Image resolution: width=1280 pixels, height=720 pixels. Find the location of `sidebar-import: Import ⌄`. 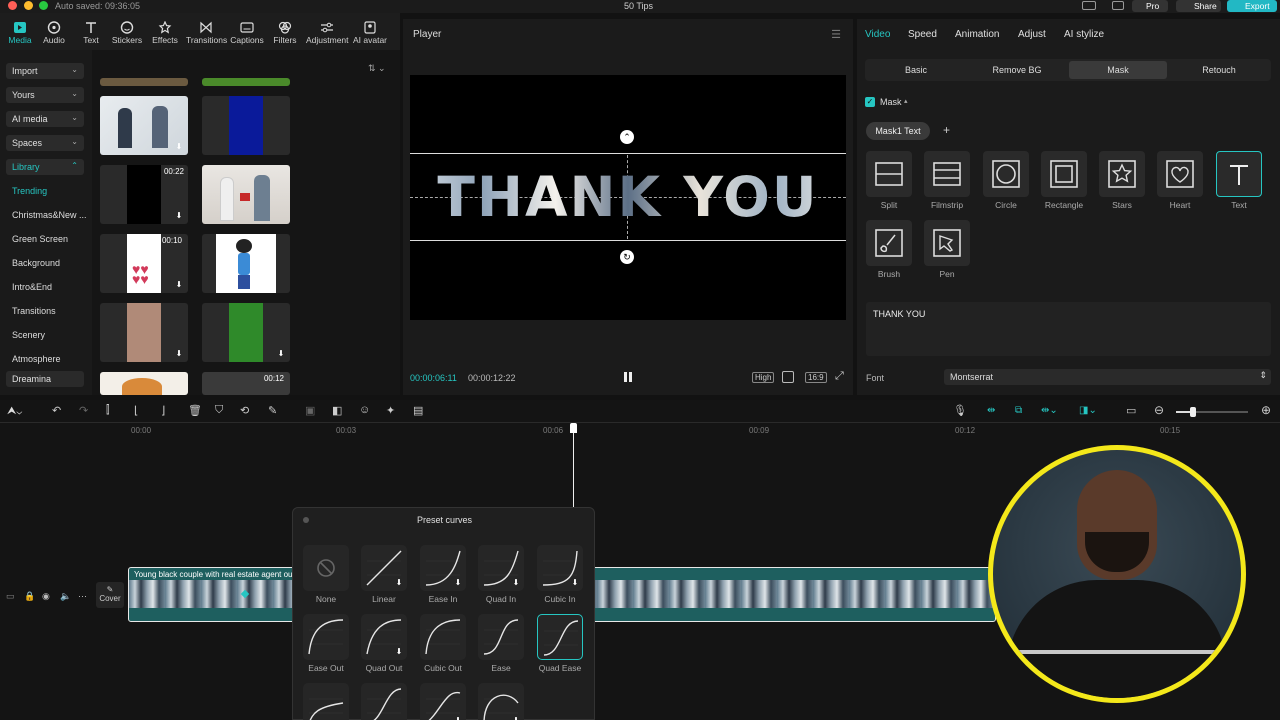

sidebar-import: Import ⌄ is located at coordinates (45, 71).